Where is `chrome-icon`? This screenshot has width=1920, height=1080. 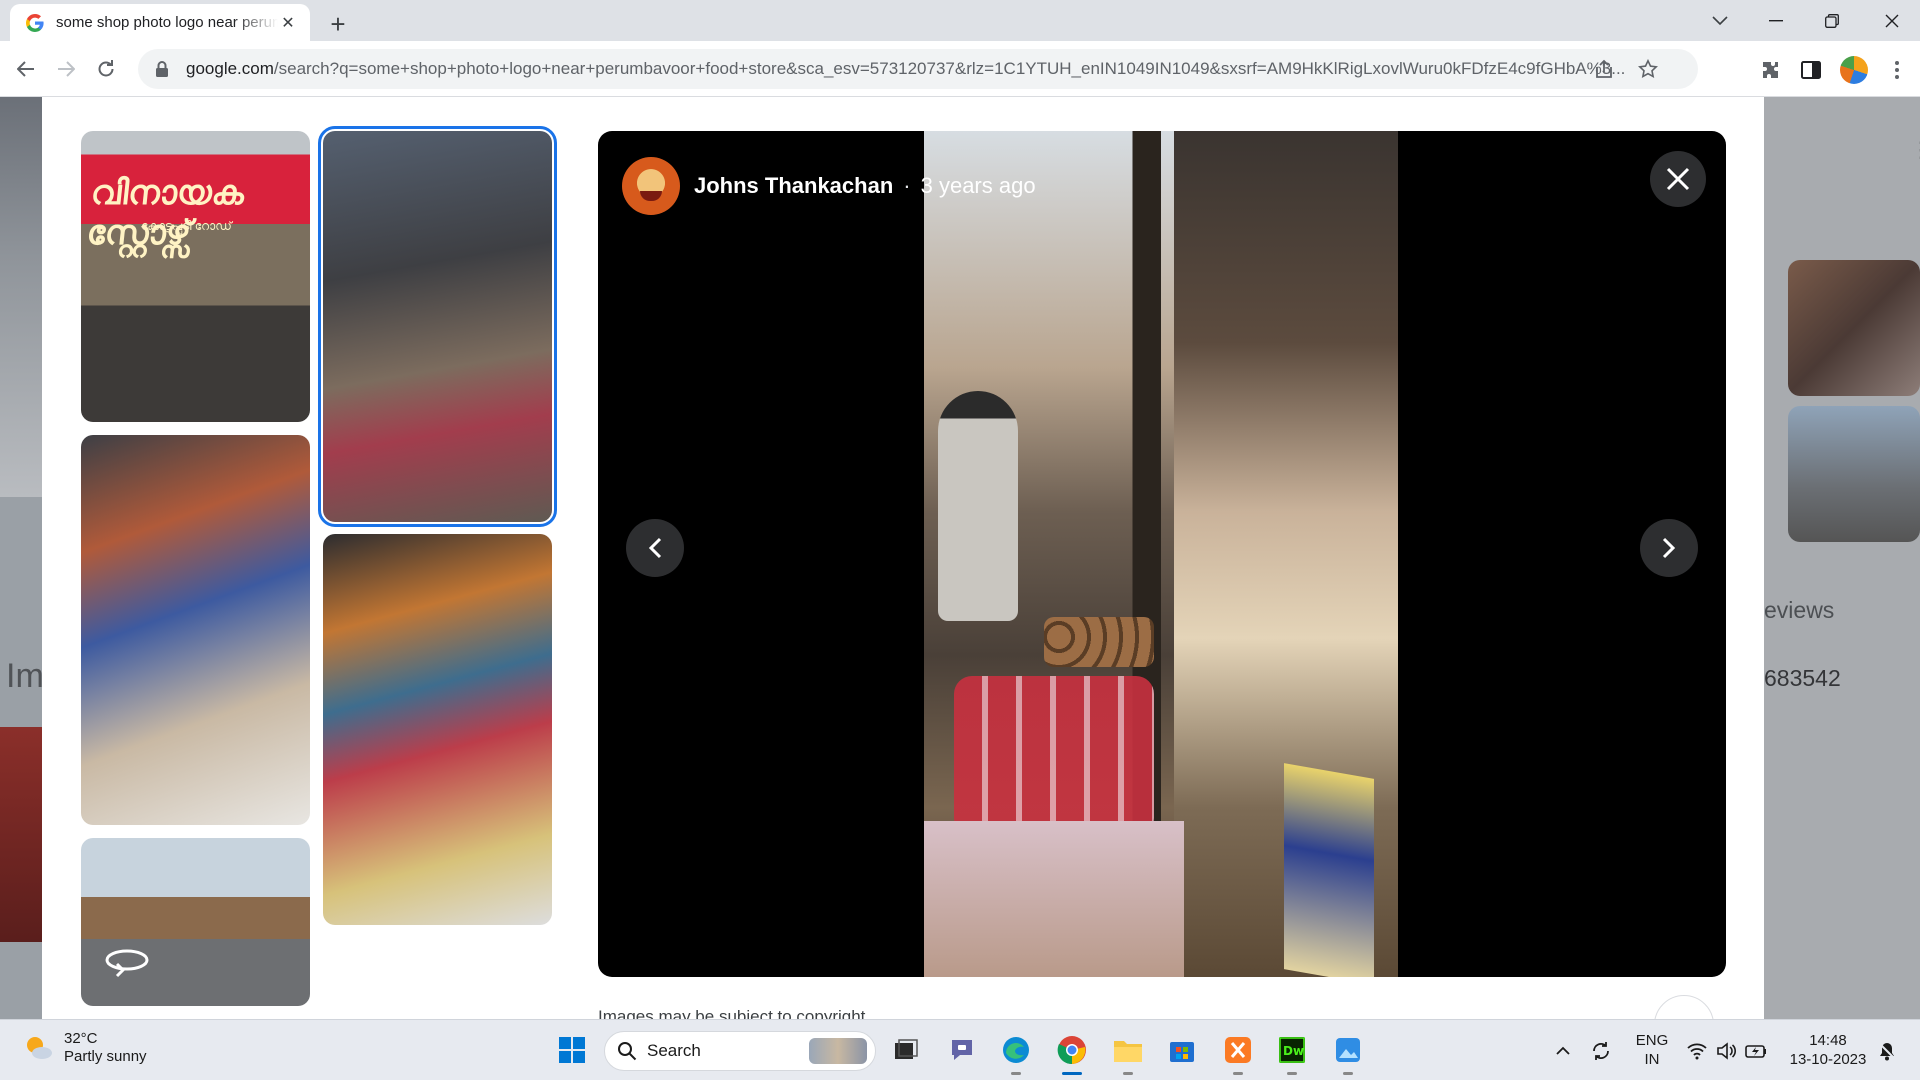
chrome-icon is located at coordinates (1072, 1053).